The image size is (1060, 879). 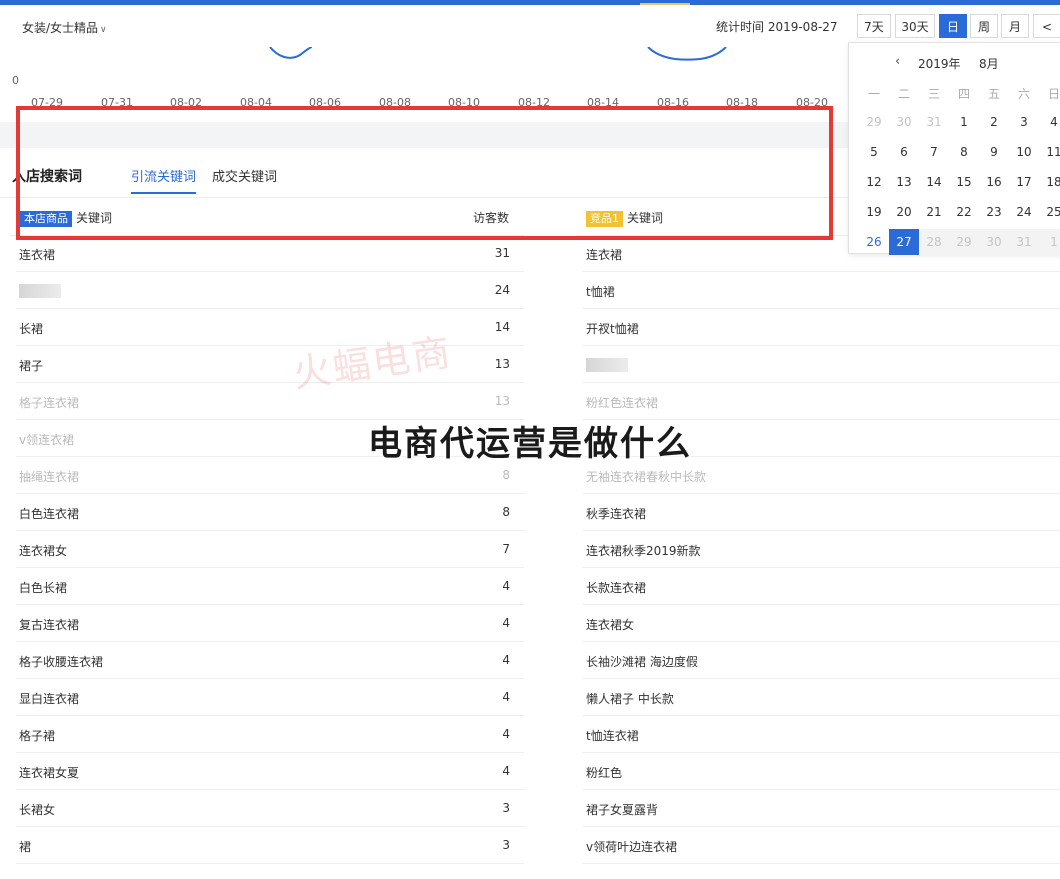 I want to click on table-row: 白色长裙 4, so click(x=270, y=586).